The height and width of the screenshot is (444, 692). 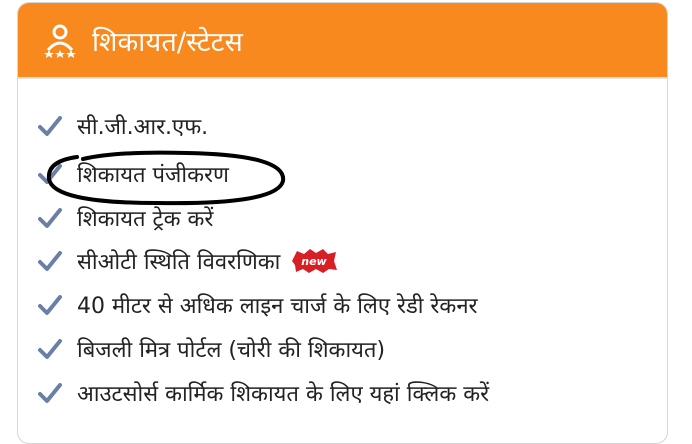 I want to click on complaint-link-item: शिकायत ट्रेक करें, so click(x=125, y=218).